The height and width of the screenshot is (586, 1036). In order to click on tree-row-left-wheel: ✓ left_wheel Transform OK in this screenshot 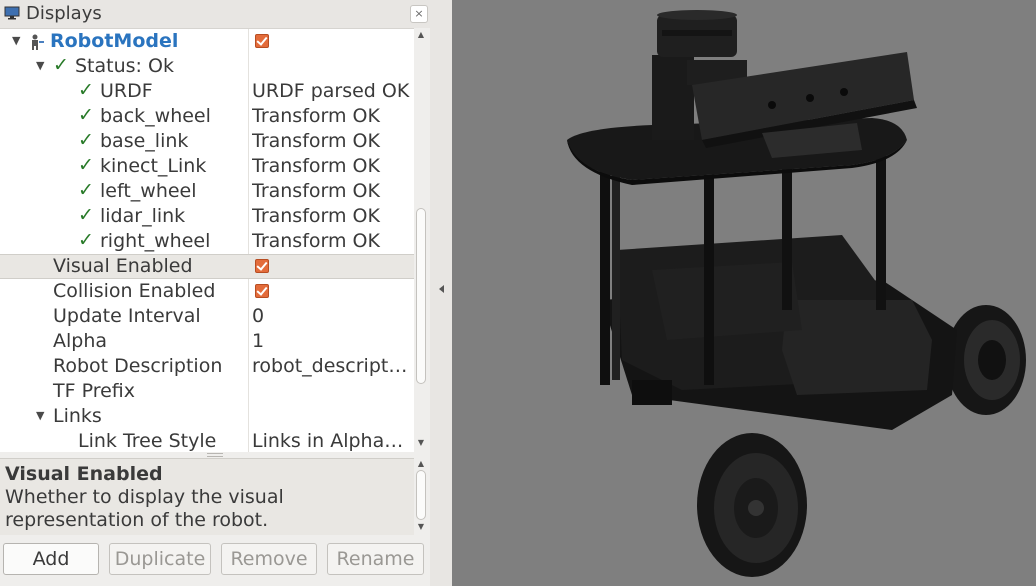, I will do `click(207, 191)`.